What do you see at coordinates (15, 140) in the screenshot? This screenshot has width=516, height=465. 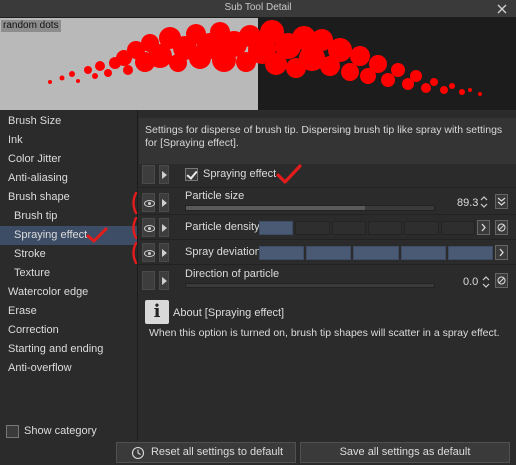 I see `sidebar-item-label: Ink` at bounding box center [15, 140].